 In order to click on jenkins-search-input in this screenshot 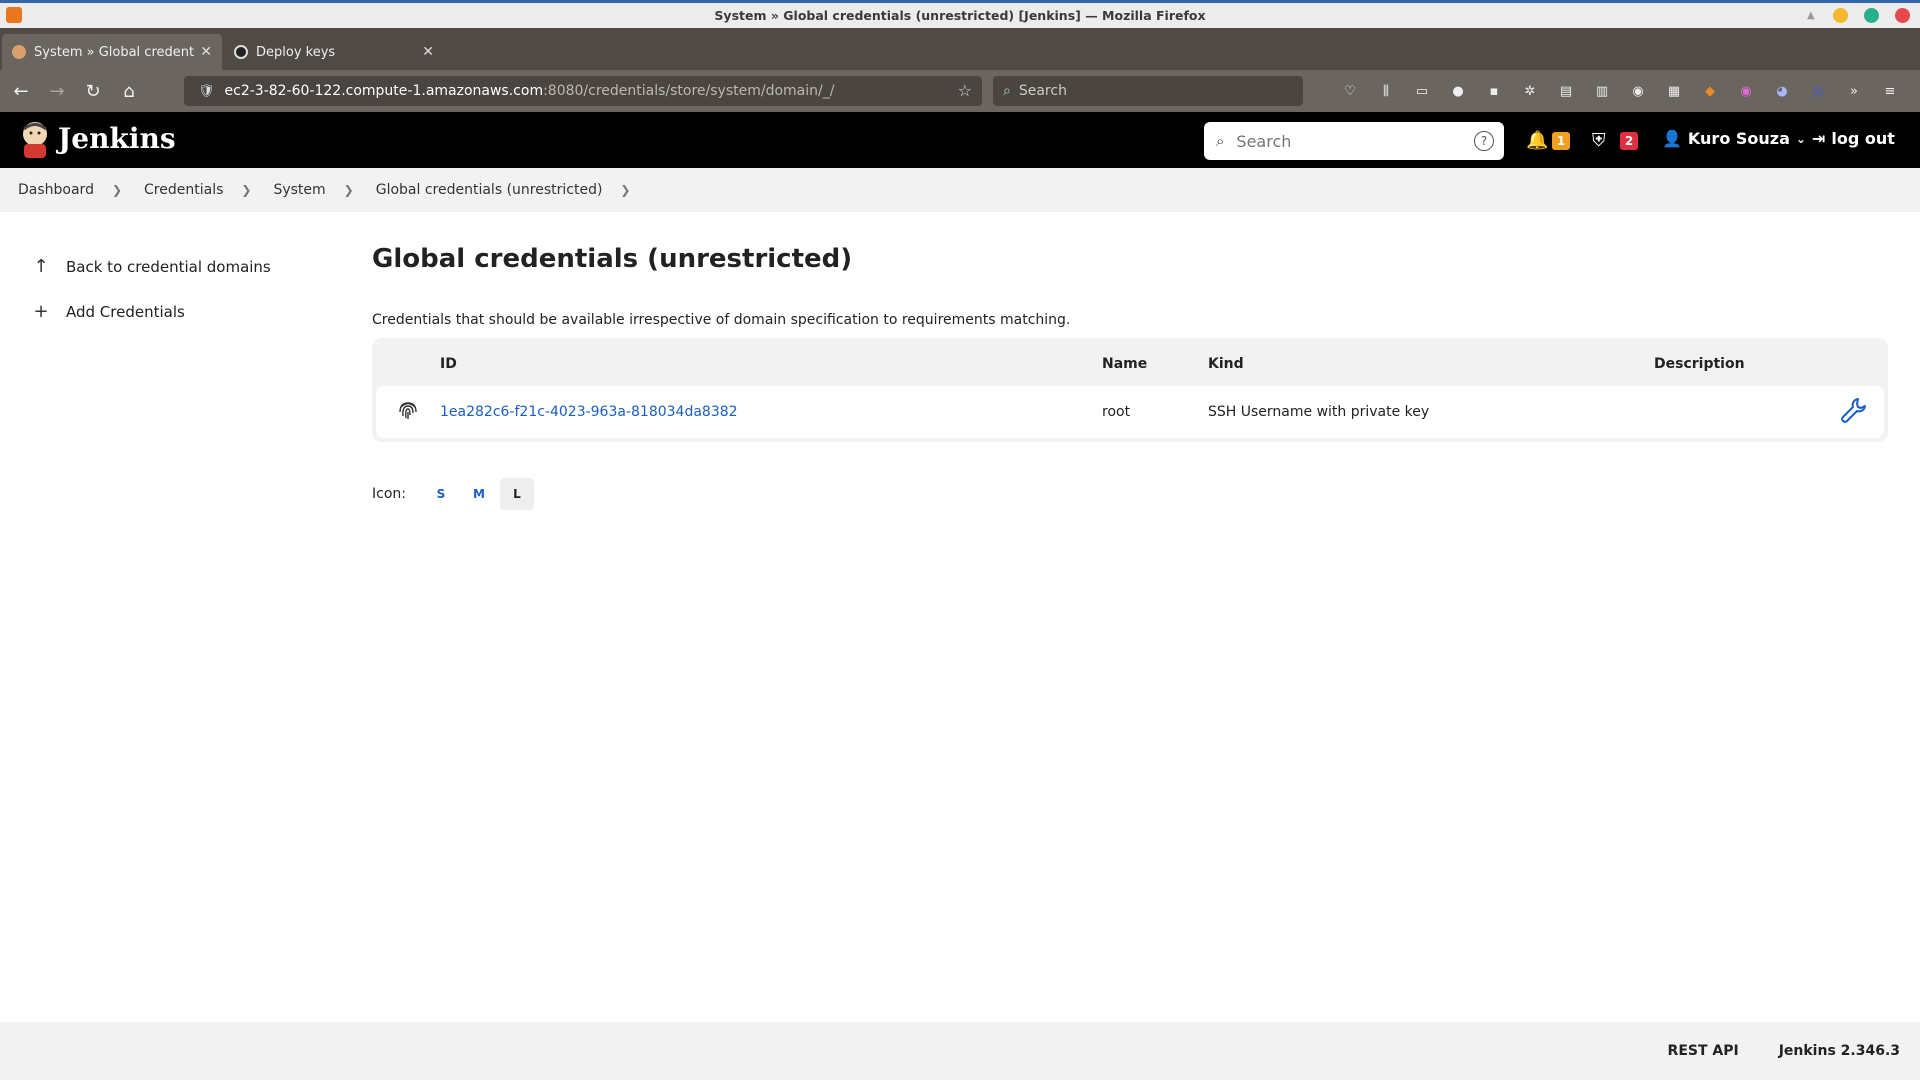, I will do `click(1341, 141)`.